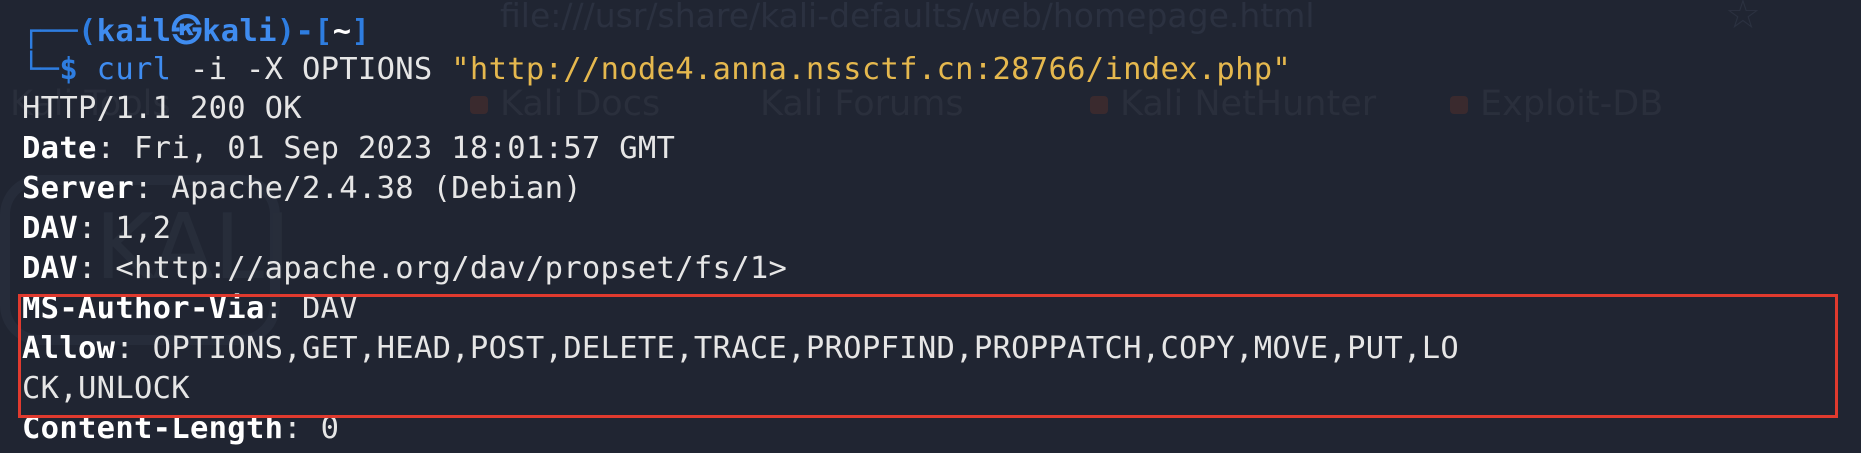 This screenshot has height=453, width=1861. Describe the element at coordinates (342, 31) in the screenshot. I see `prompt-dir: ~` at that location.